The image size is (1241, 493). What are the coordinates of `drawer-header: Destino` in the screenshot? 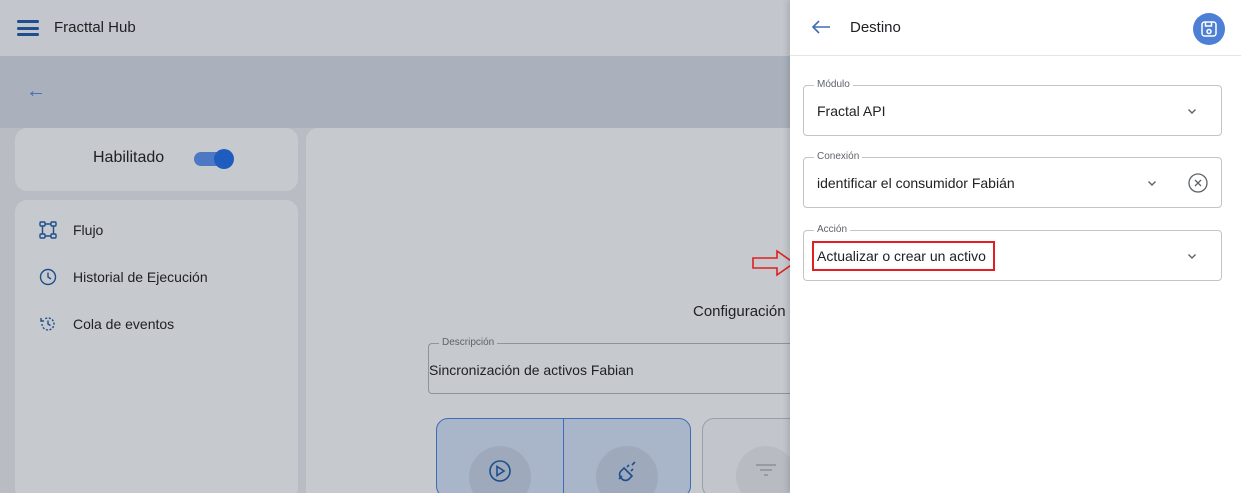 It's located at (1015, 28).